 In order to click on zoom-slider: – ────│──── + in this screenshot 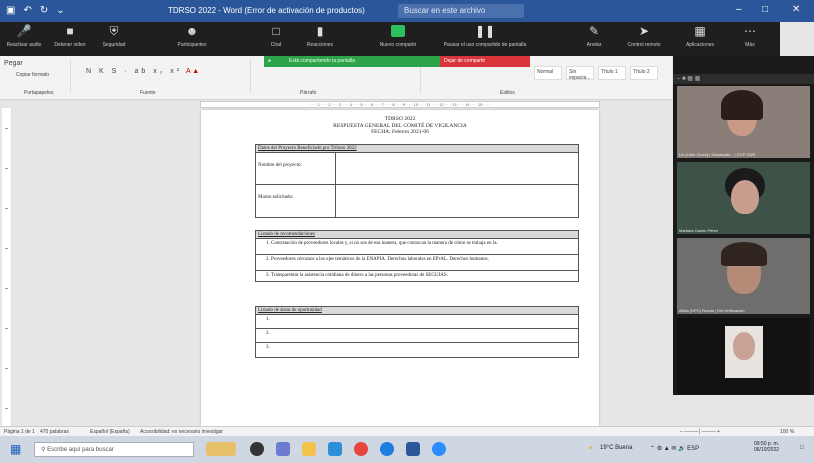, I will do `click(700, 432)`.